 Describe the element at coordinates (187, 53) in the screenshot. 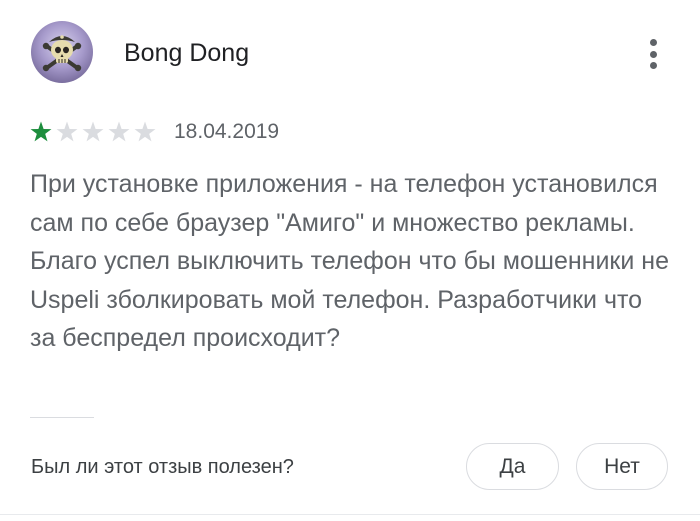

I see `author-name: Bong Dong` at that location.